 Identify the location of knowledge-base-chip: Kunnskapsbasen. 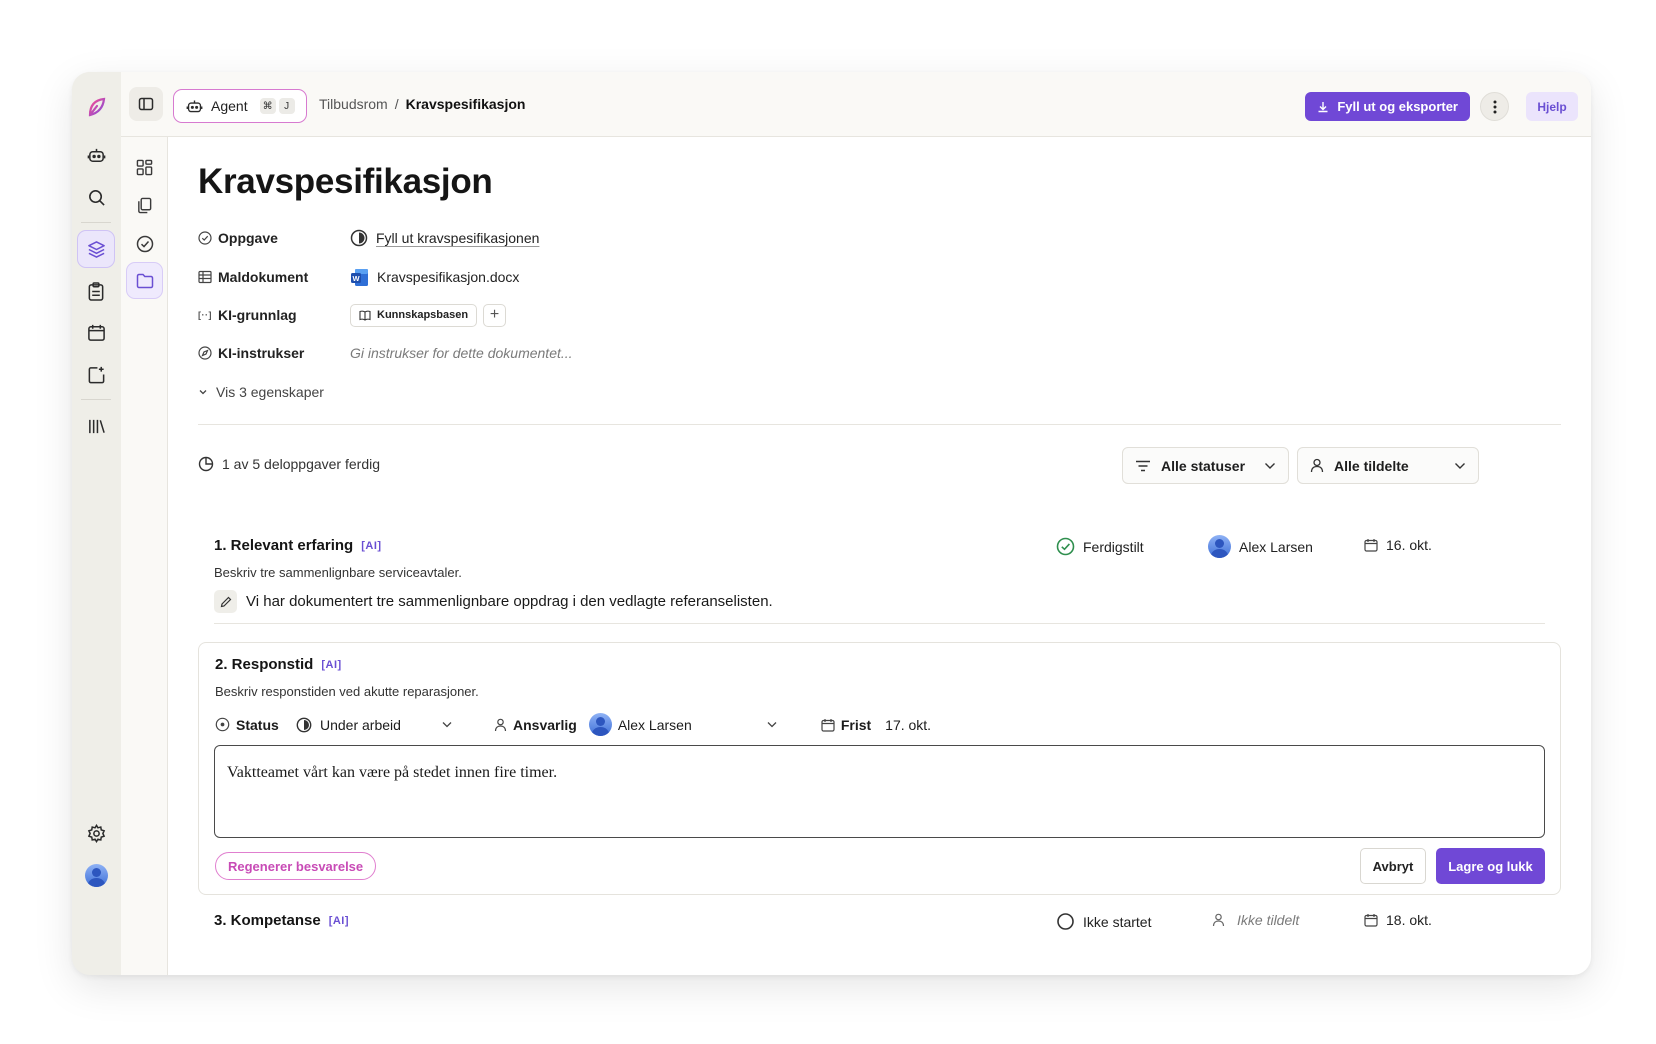
(414, 315).